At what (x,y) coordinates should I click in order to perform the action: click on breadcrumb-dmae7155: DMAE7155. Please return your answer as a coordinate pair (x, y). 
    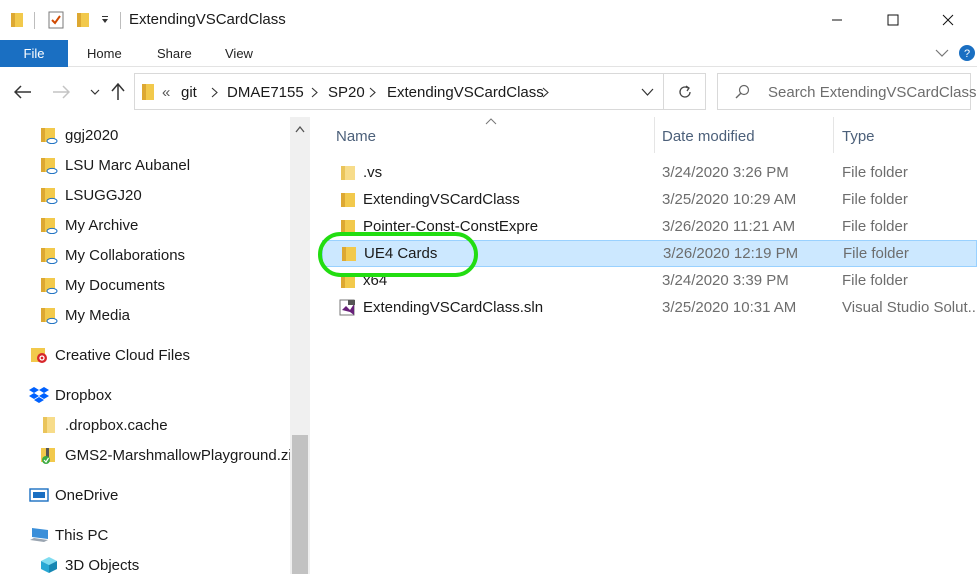
    Looking at the image, I should click on (265, 92).